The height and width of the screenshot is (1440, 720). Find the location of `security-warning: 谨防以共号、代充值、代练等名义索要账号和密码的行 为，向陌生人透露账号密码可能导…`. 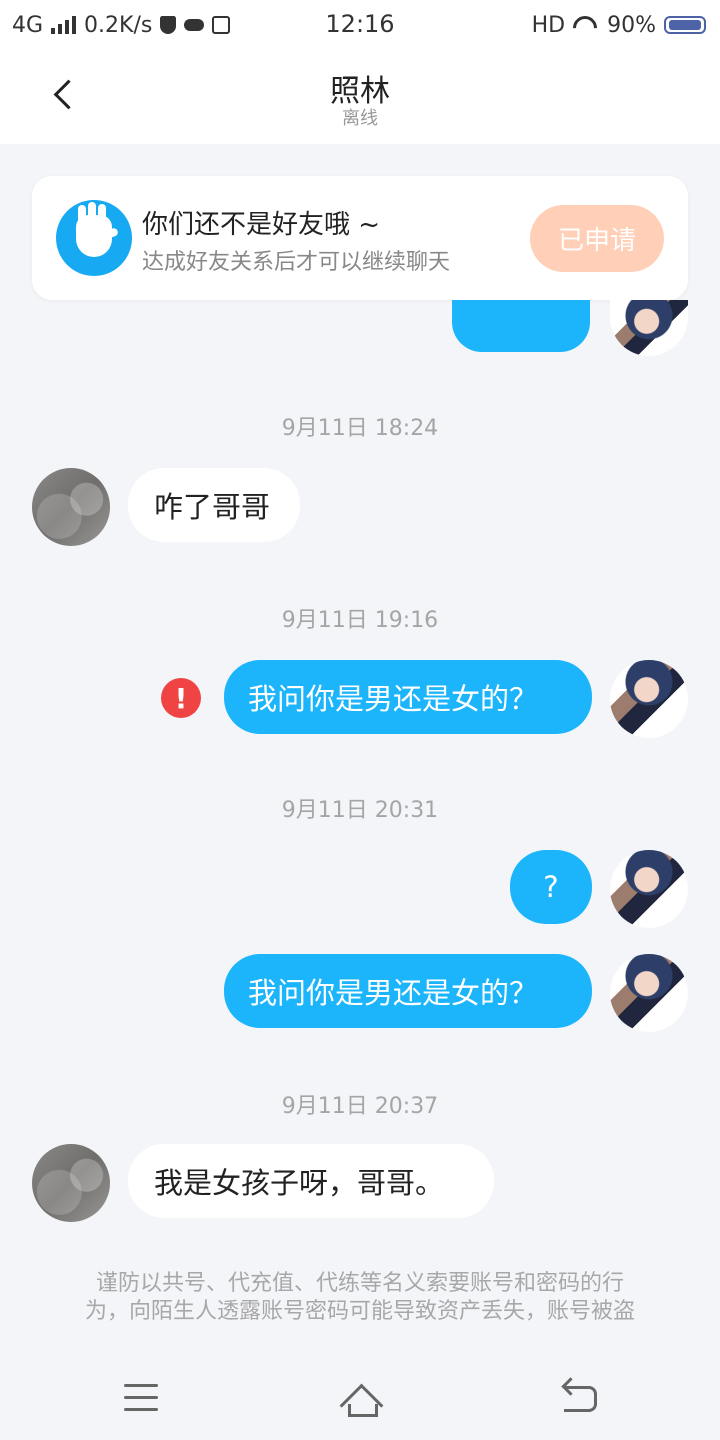

security-warning: 谨防以共号、代充值、代练等名义索要账号和密码的行 为，向陌生人透露账号密码可能导… is located at coordinates (360, 1298).